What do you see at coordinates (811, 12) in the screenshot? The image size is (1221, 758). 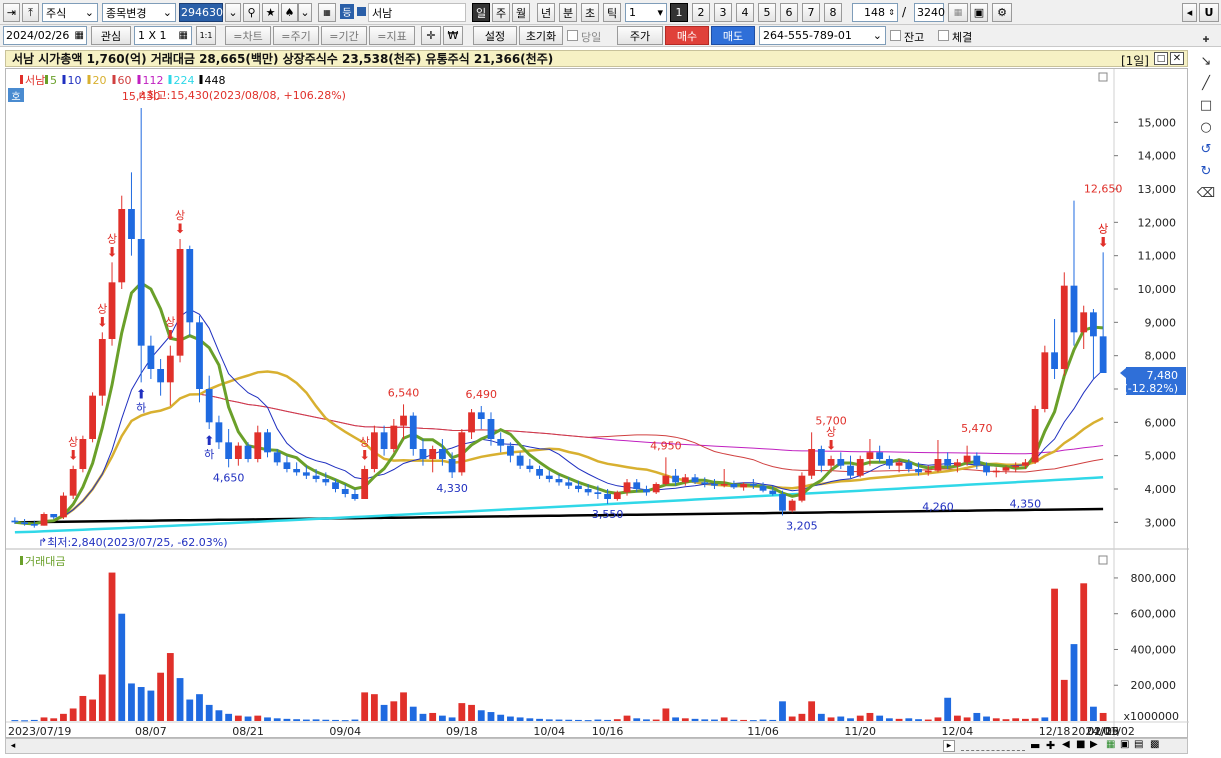 I see `page-7: 7` at bounding box center [811, 12].